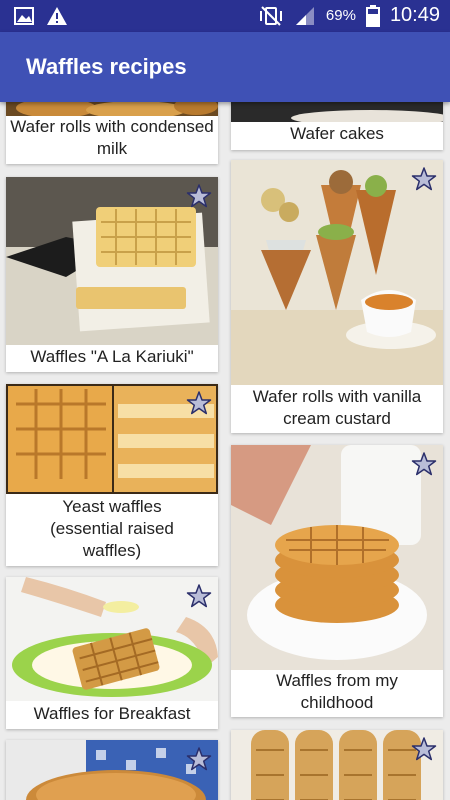  I want to click on battery-percent: 69%, so click(340, 15).